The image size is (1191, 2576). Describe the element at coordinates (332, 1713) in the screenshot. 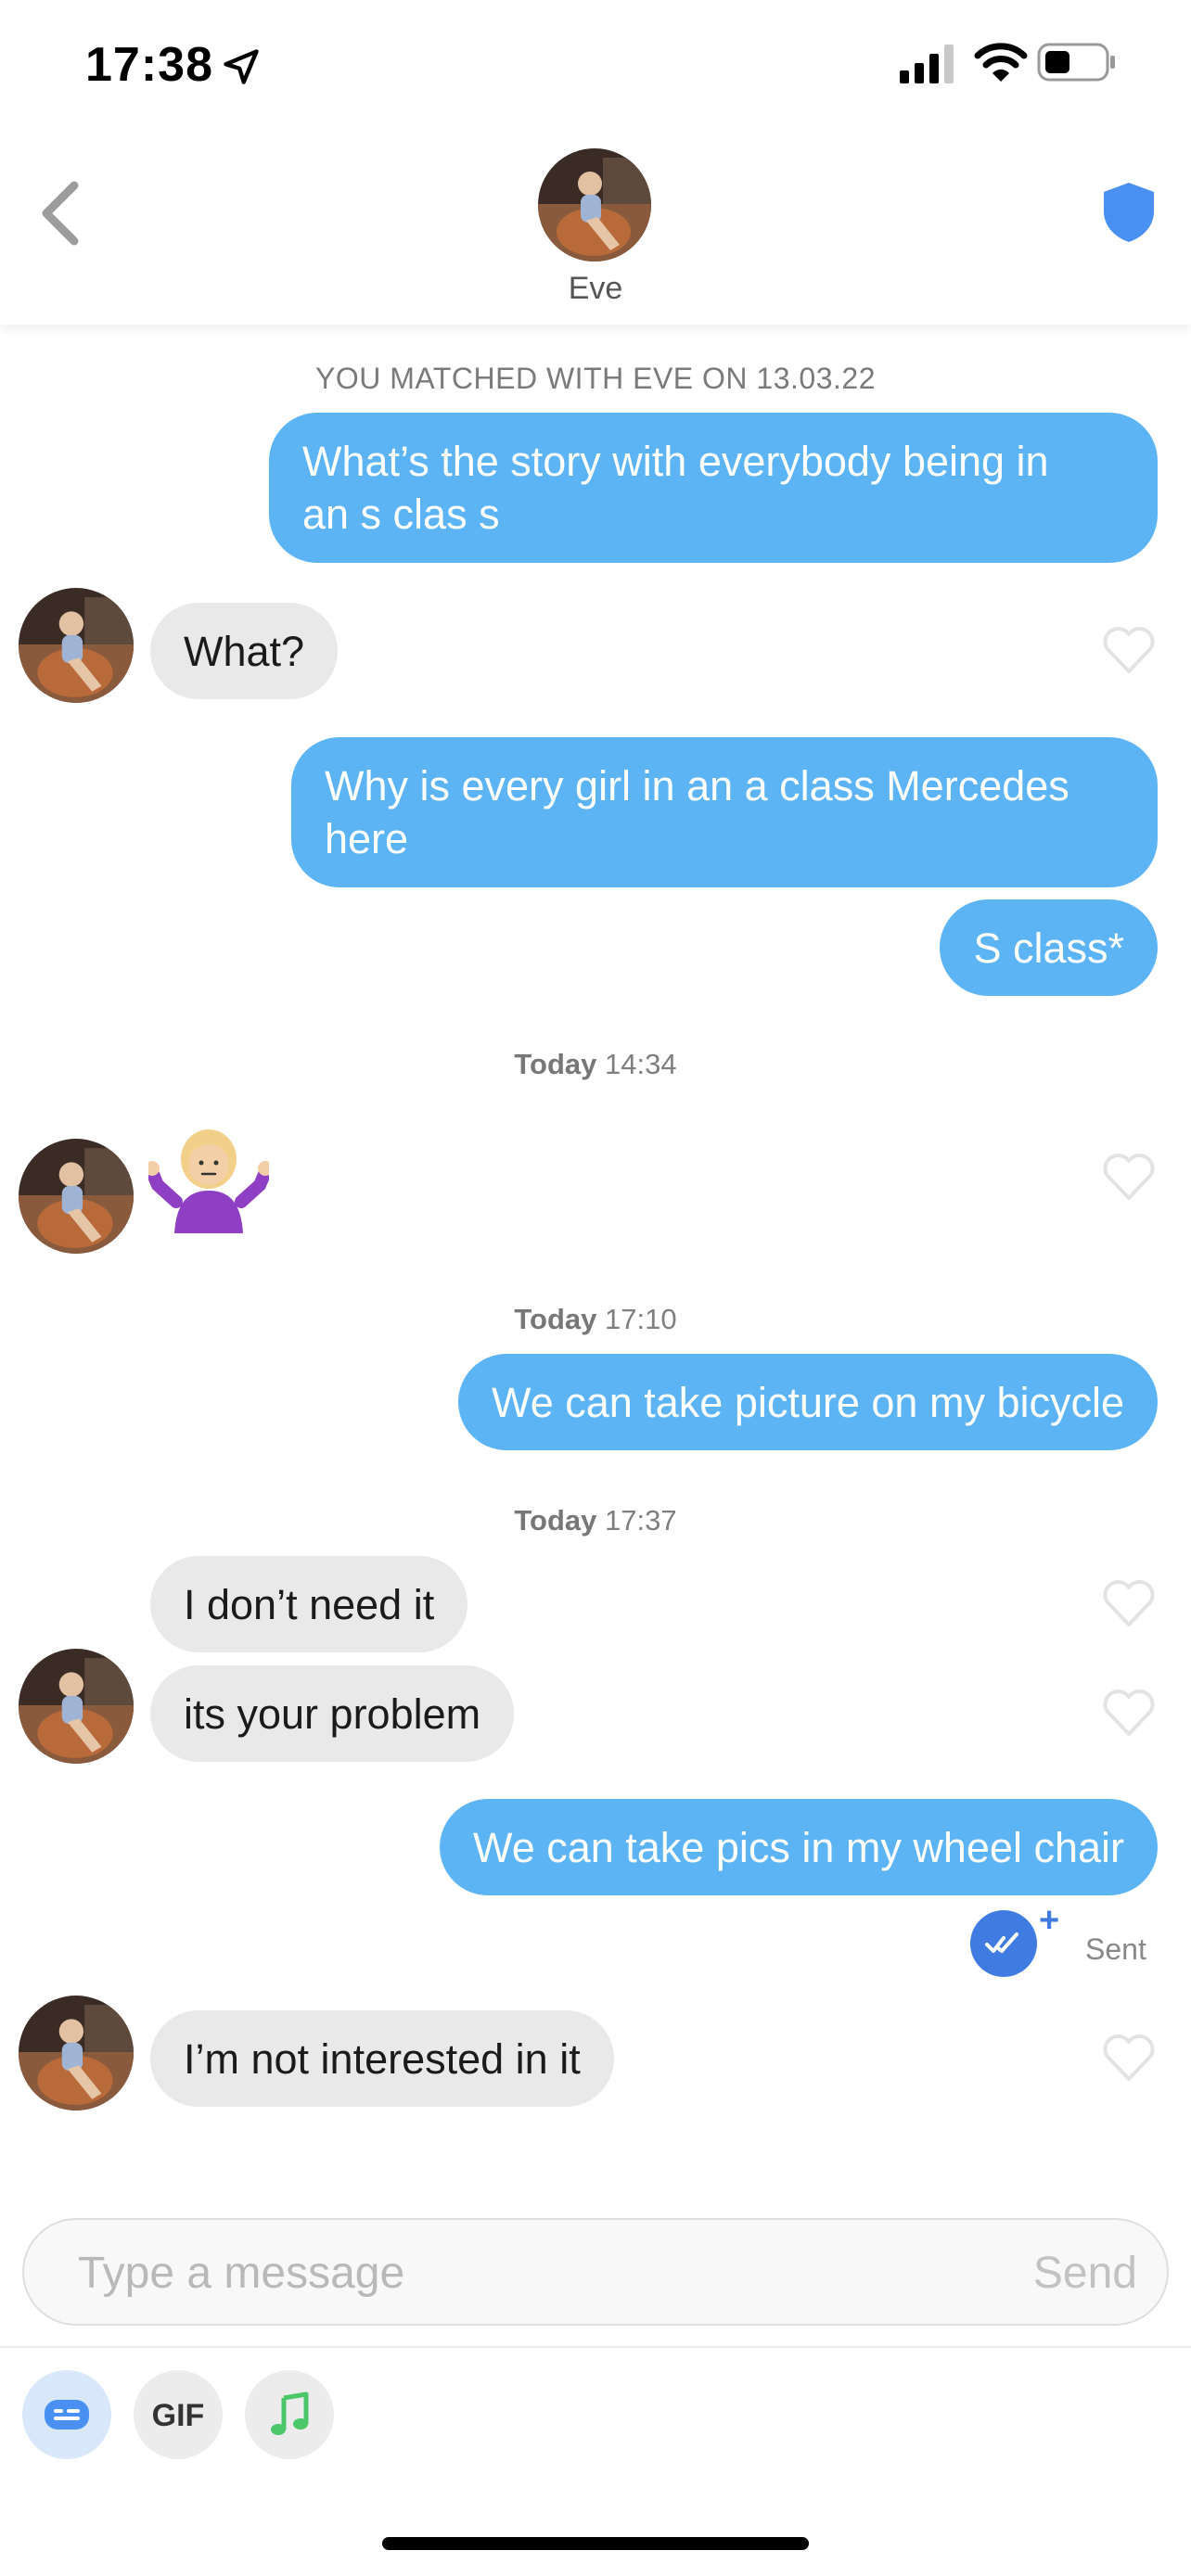

I see `incoming-message: its your problem` at that location.